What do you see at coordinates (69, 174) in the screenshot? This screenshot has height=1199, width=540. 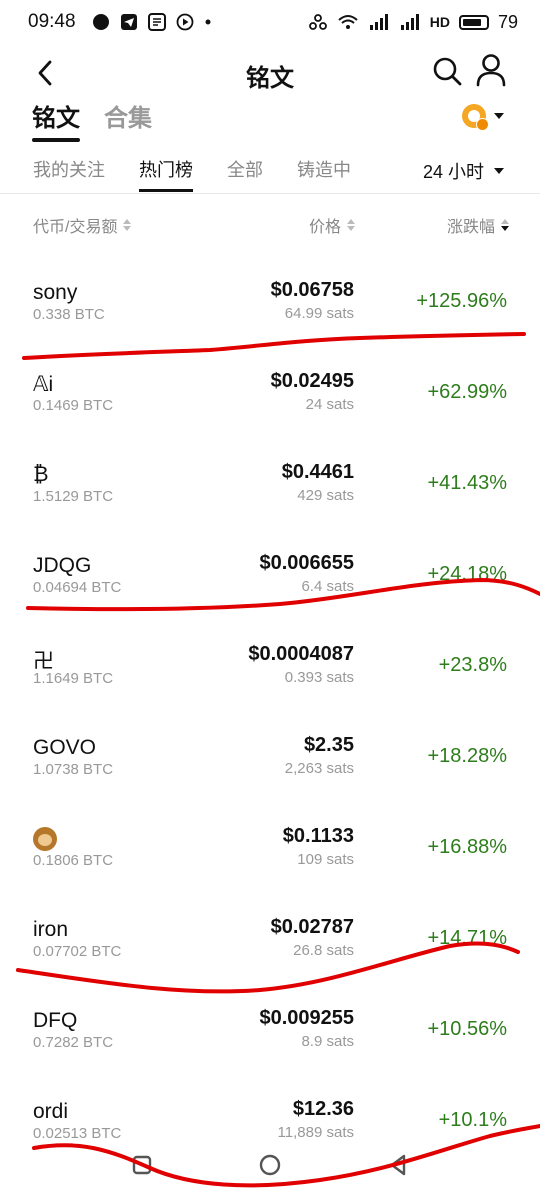 I see `tab-watchlist: 我的关注` at bounding box center [69, 174].